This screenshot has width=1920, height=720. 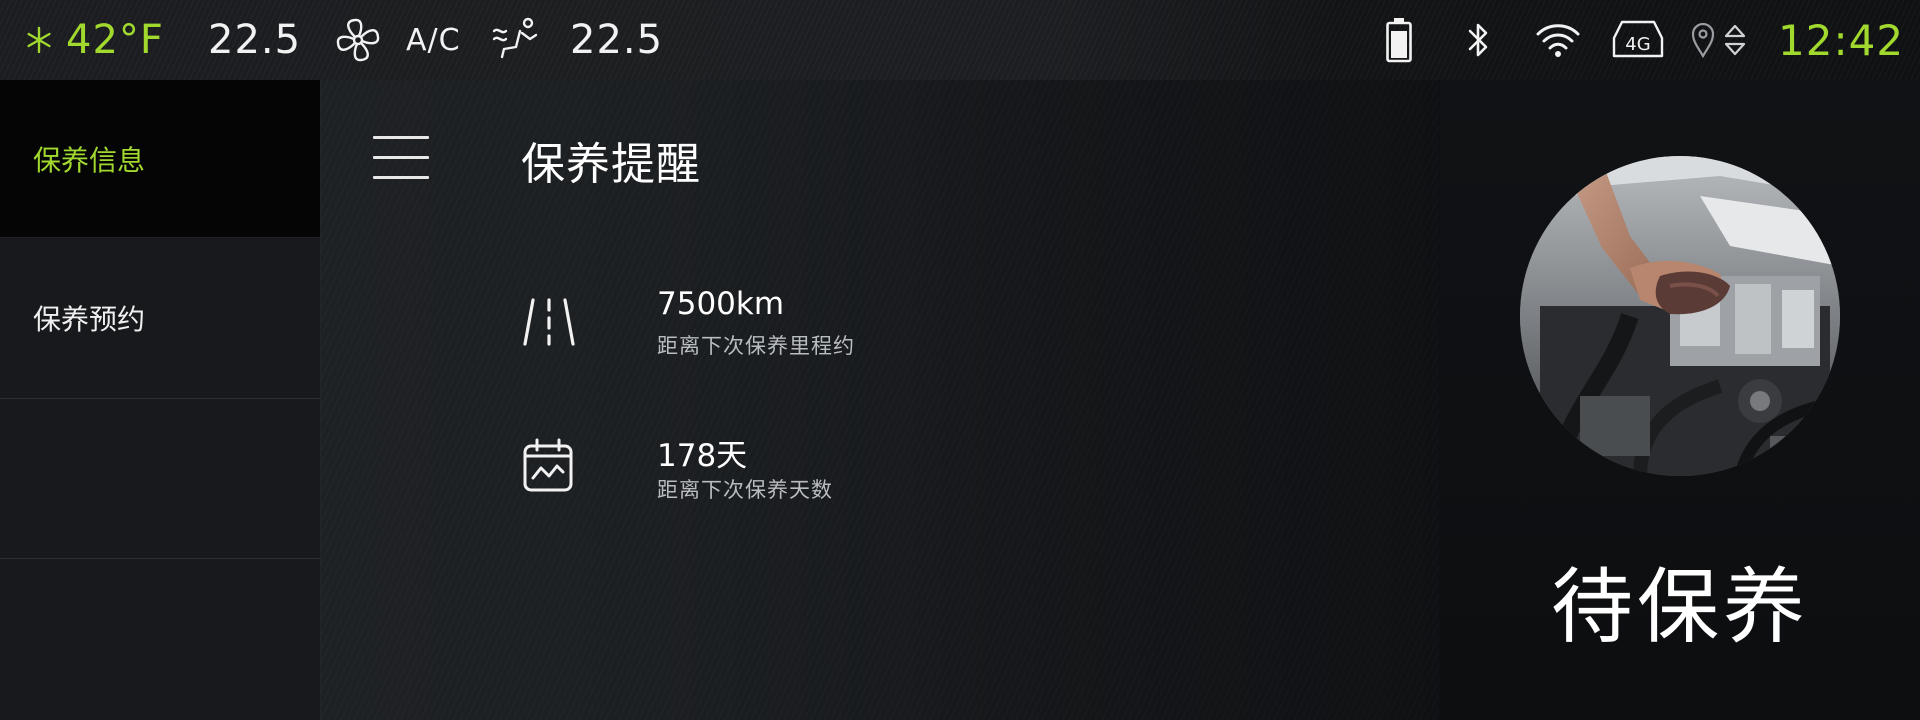 I want to click on status-bar: 42°F 22.5 A/C 22.5 4G 12:42, so click(x=960, y=40).